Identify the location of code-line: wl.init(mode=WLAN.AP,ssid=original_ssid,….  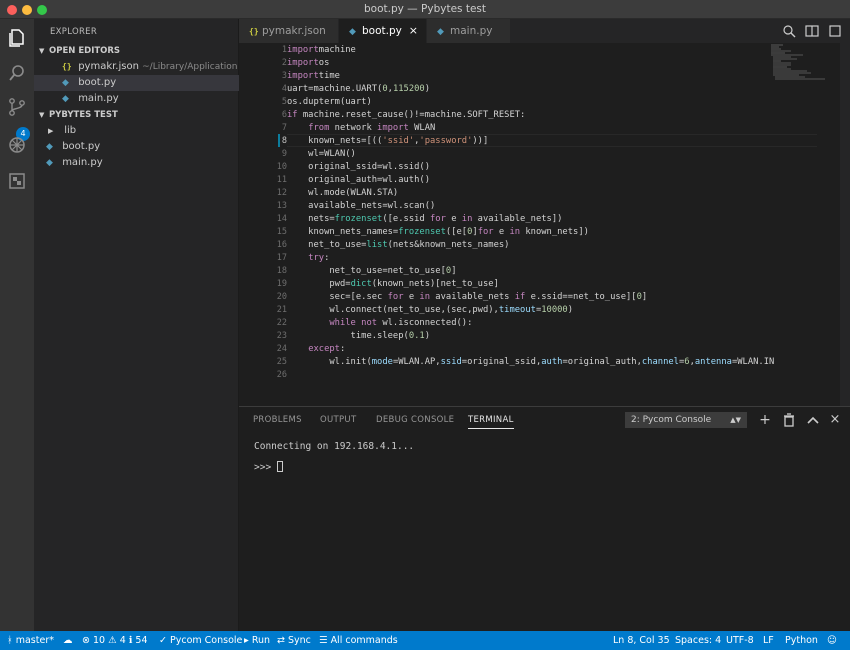
(530, 362).